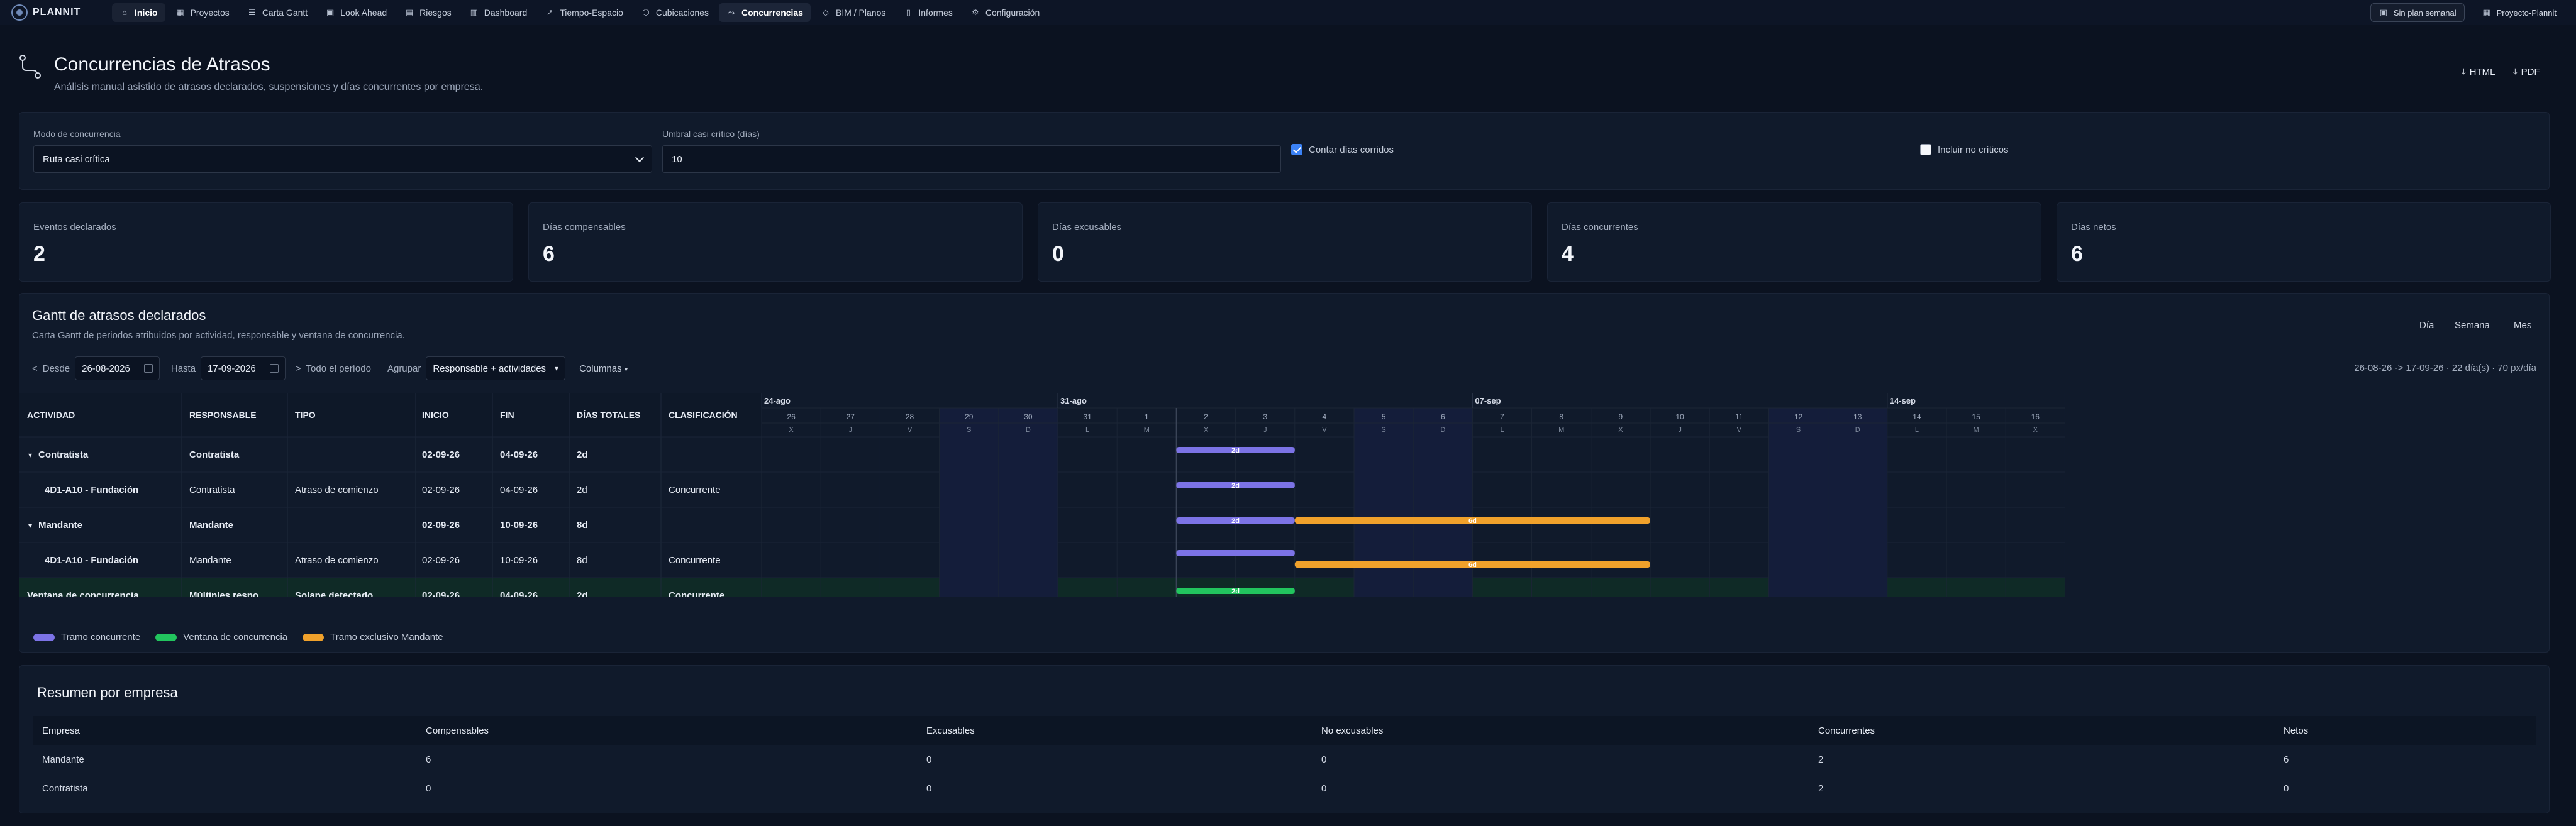  What do you see at coordinates (950, 730) in the screenshot?
I see `summary-column-header: Excusables` at bounding box center [950, 730].